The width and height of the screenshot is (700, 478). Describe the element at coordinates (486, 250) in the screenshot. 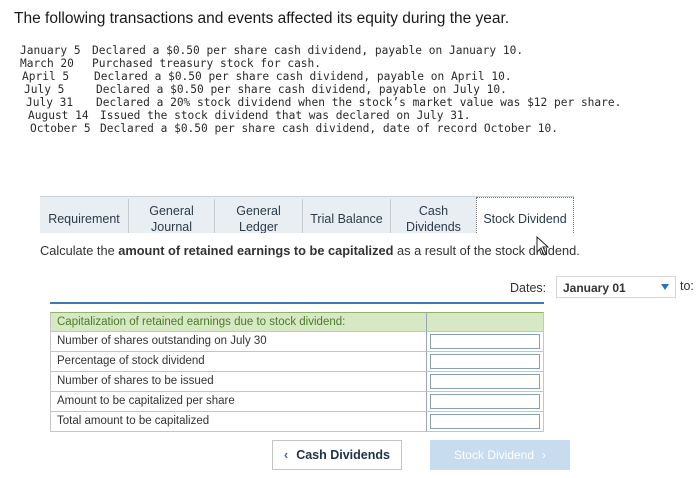

I see `instruction-suffix: as a result of the stock dividend.` at that location.